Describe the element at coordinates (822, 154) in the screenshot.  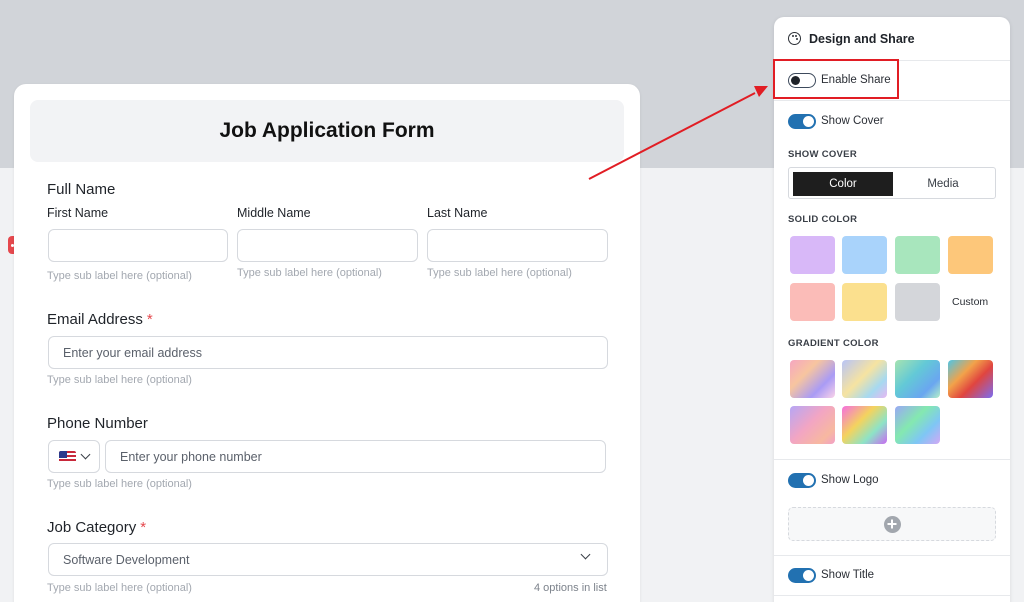
I see `show-cover-section-label: SHOW COVER` at that location.